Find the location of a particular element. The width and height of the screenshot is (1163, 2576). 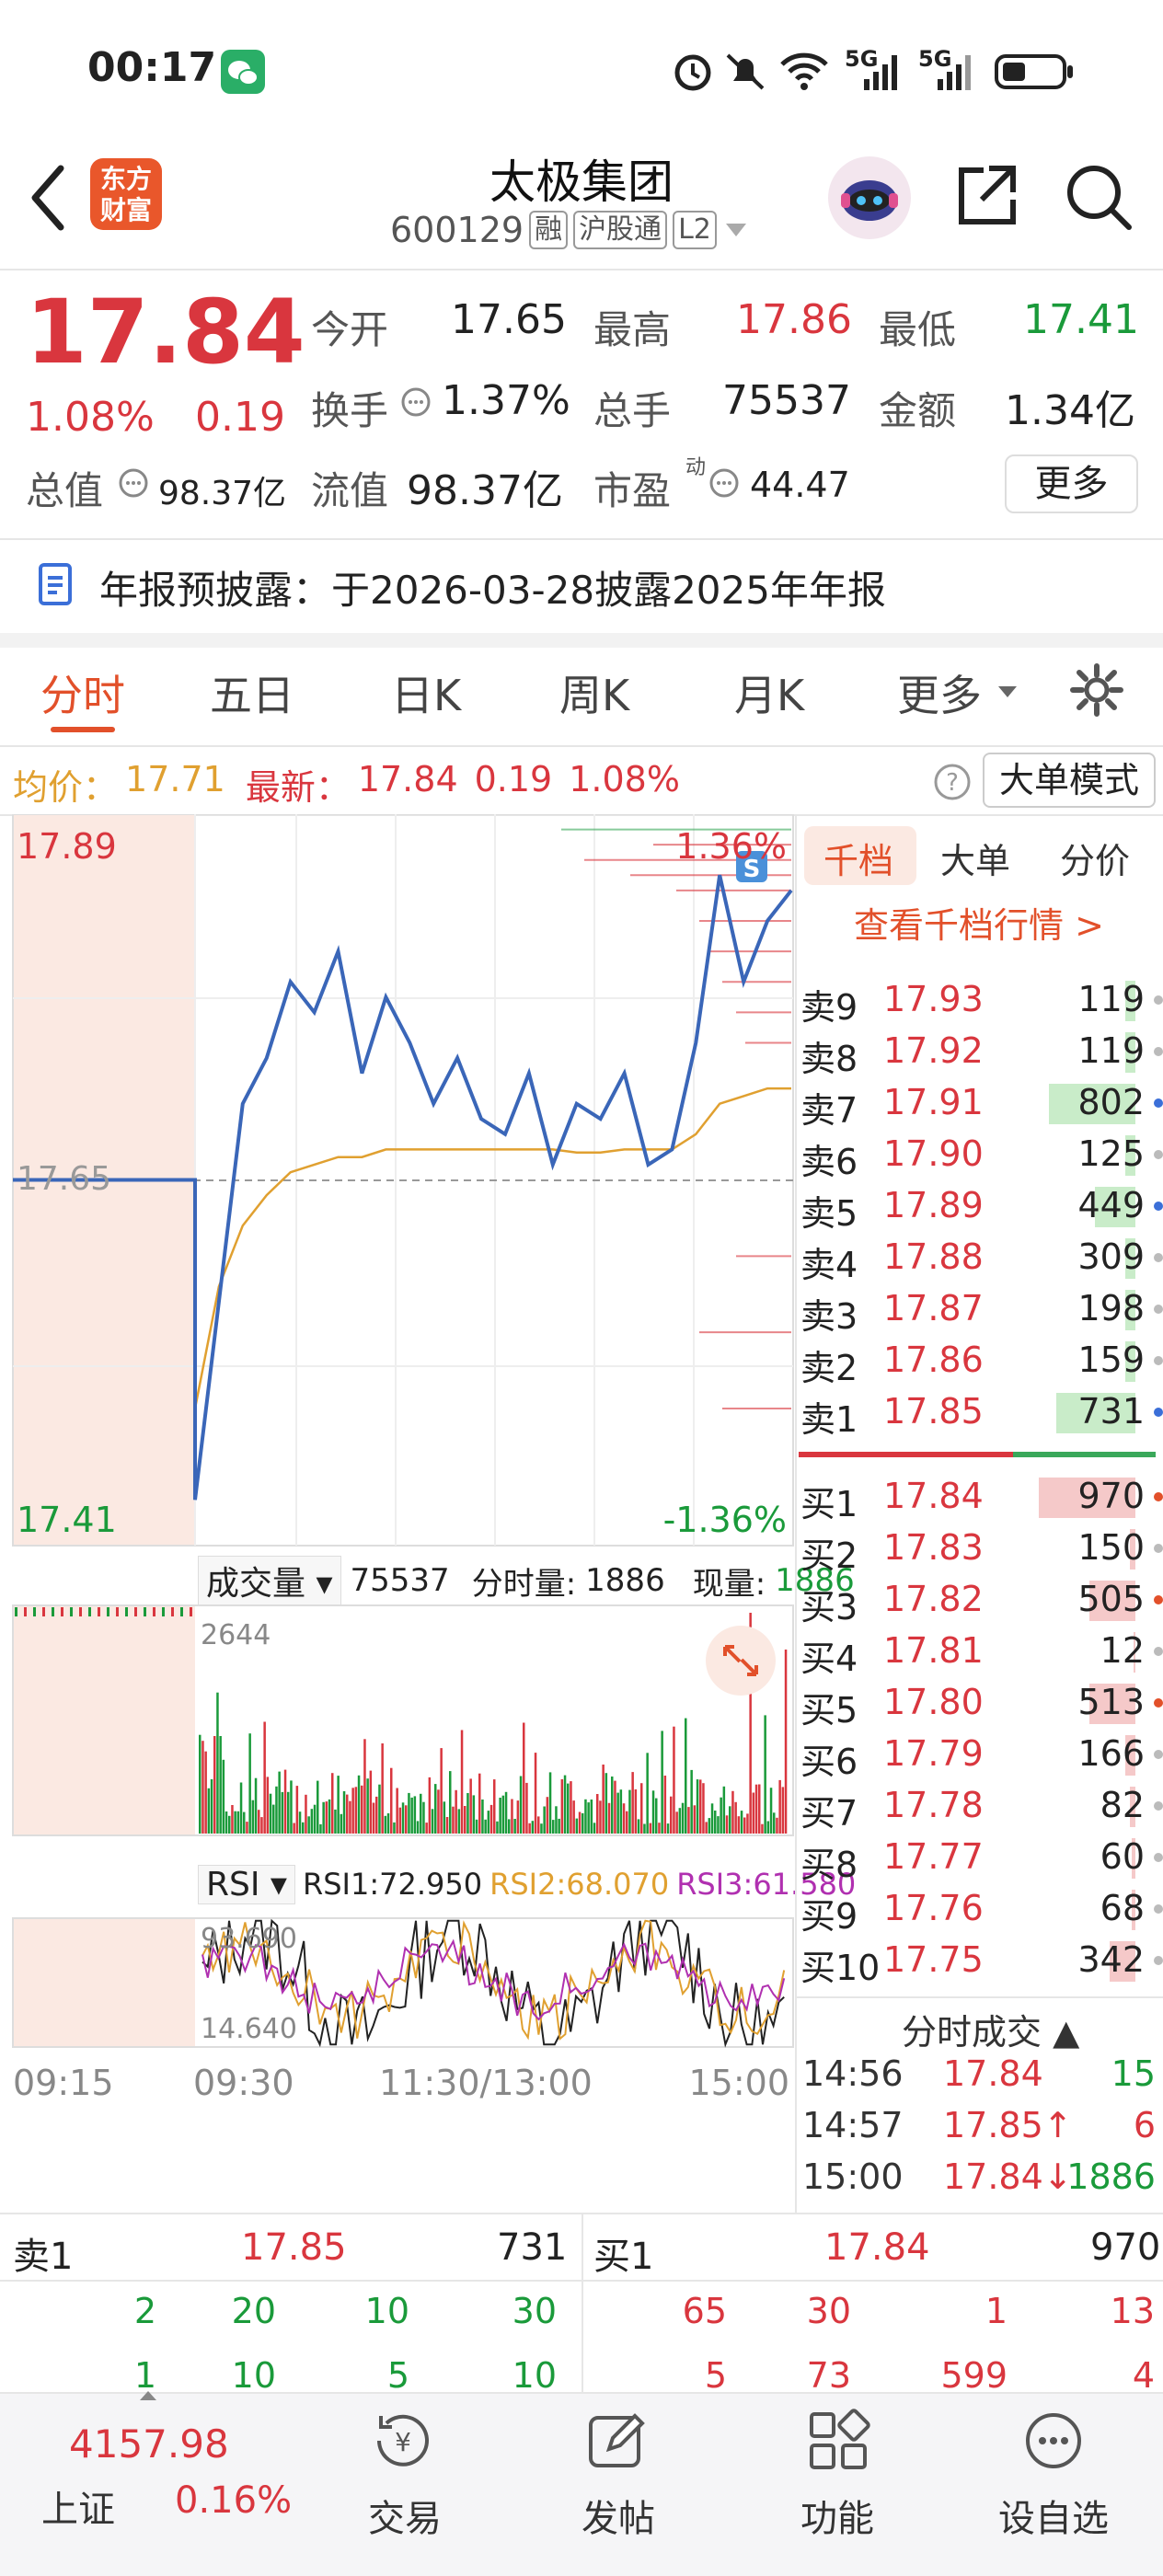

tab-big-orders: 大单 is located at coordinates (975, 858).